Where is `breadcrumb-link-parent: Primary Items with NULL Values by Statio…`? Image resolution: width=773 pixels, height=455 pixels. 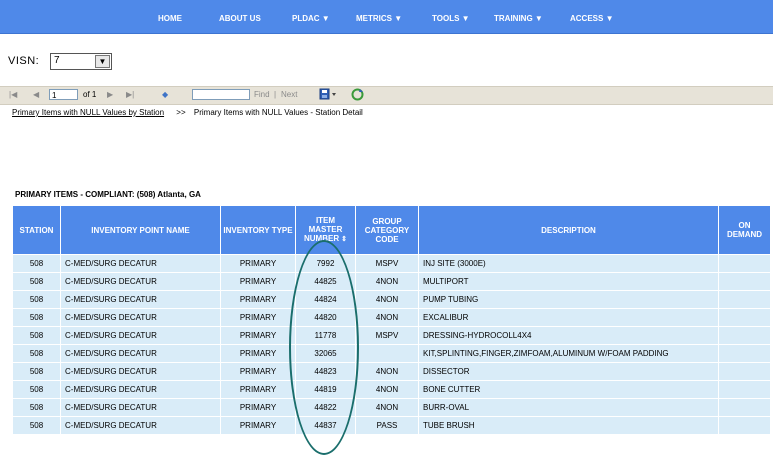
breadcrumb-link-parent: Primary Items with NULL Values by Statio… is located at coordinates (88, 112).